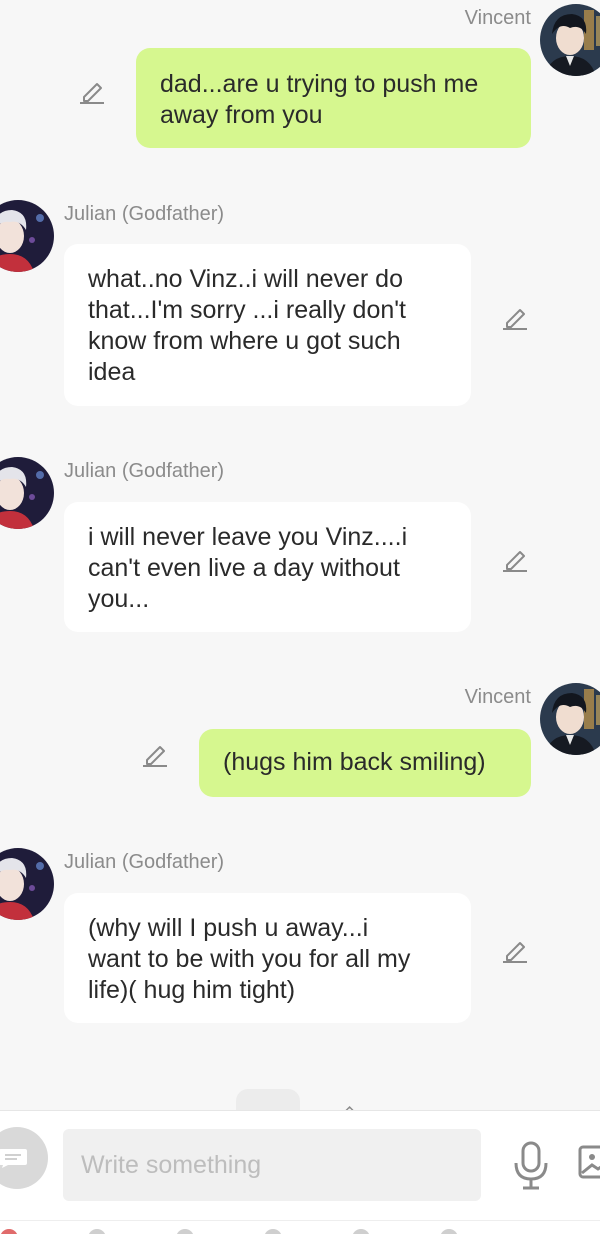 The height and width of the screenshot is (1234, 600). I want to click on attach-image-button, so click(589, 1162).